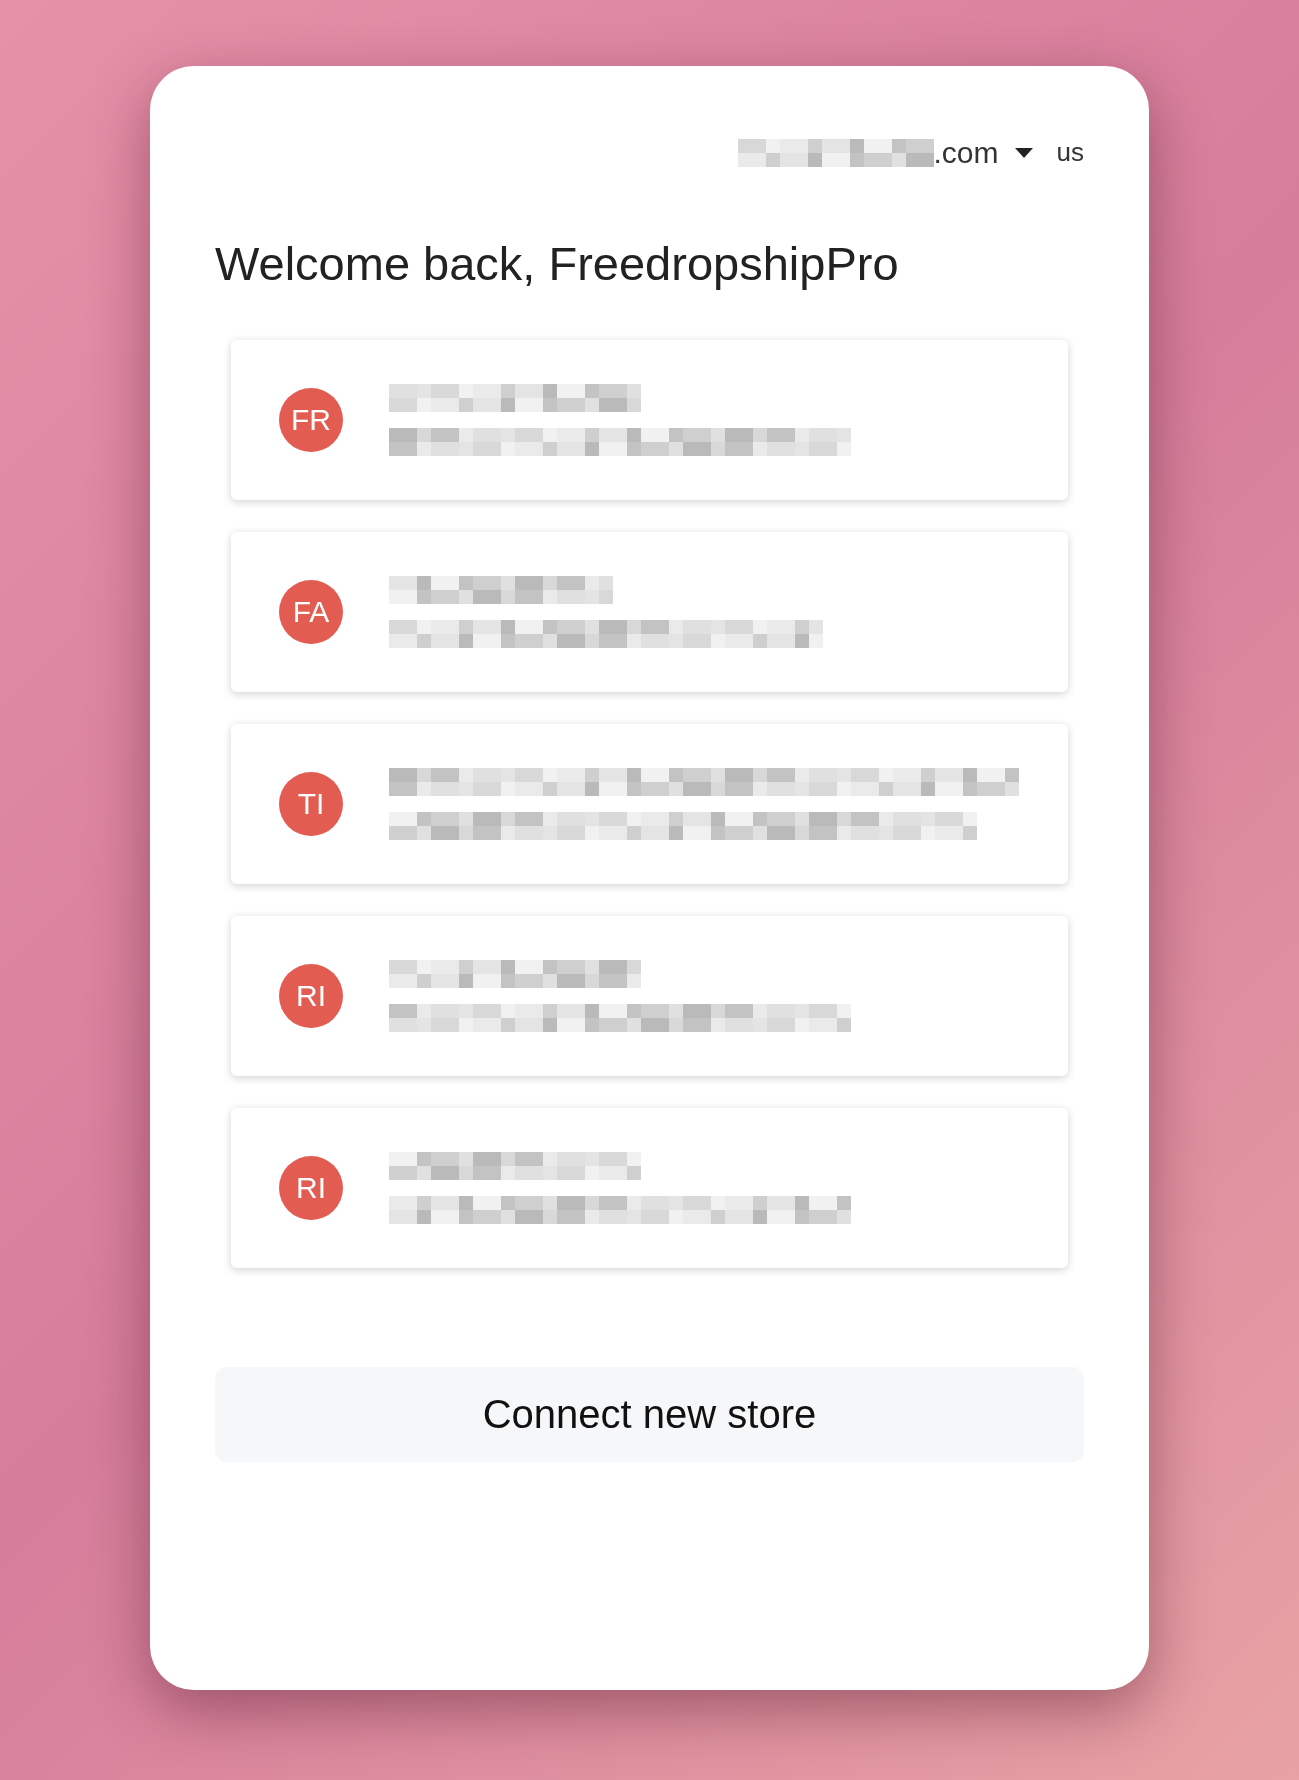 This screenshot has width=1299, height=1780. Describe the element at coordinates (311, 803) in the screenshot. I see `store-avatar: TI` at that location.